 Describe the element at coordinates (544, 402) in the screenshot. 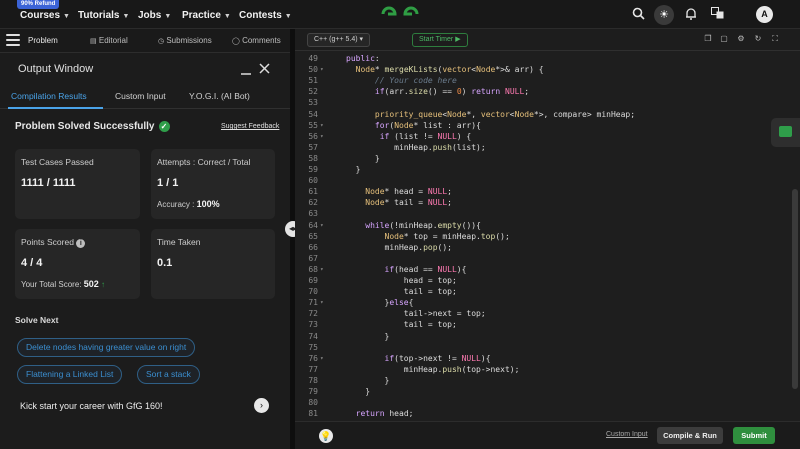

I see `code-line: 80` at that location.